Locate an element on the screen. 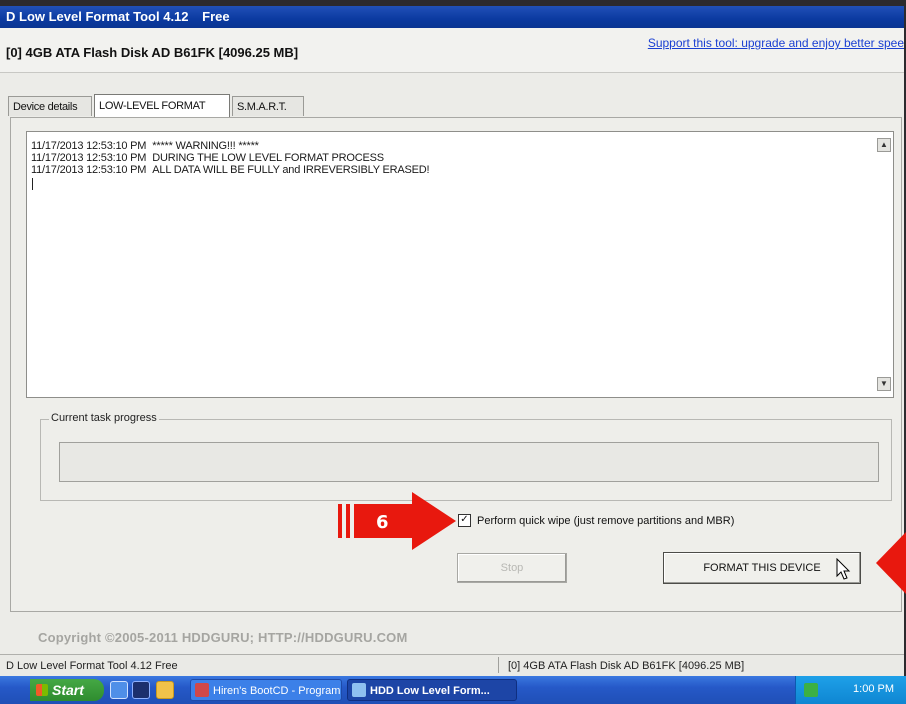 Image resolution: width=906 pixels, height=704 pixels. start-label: Start is located at coordinates (68, 690).